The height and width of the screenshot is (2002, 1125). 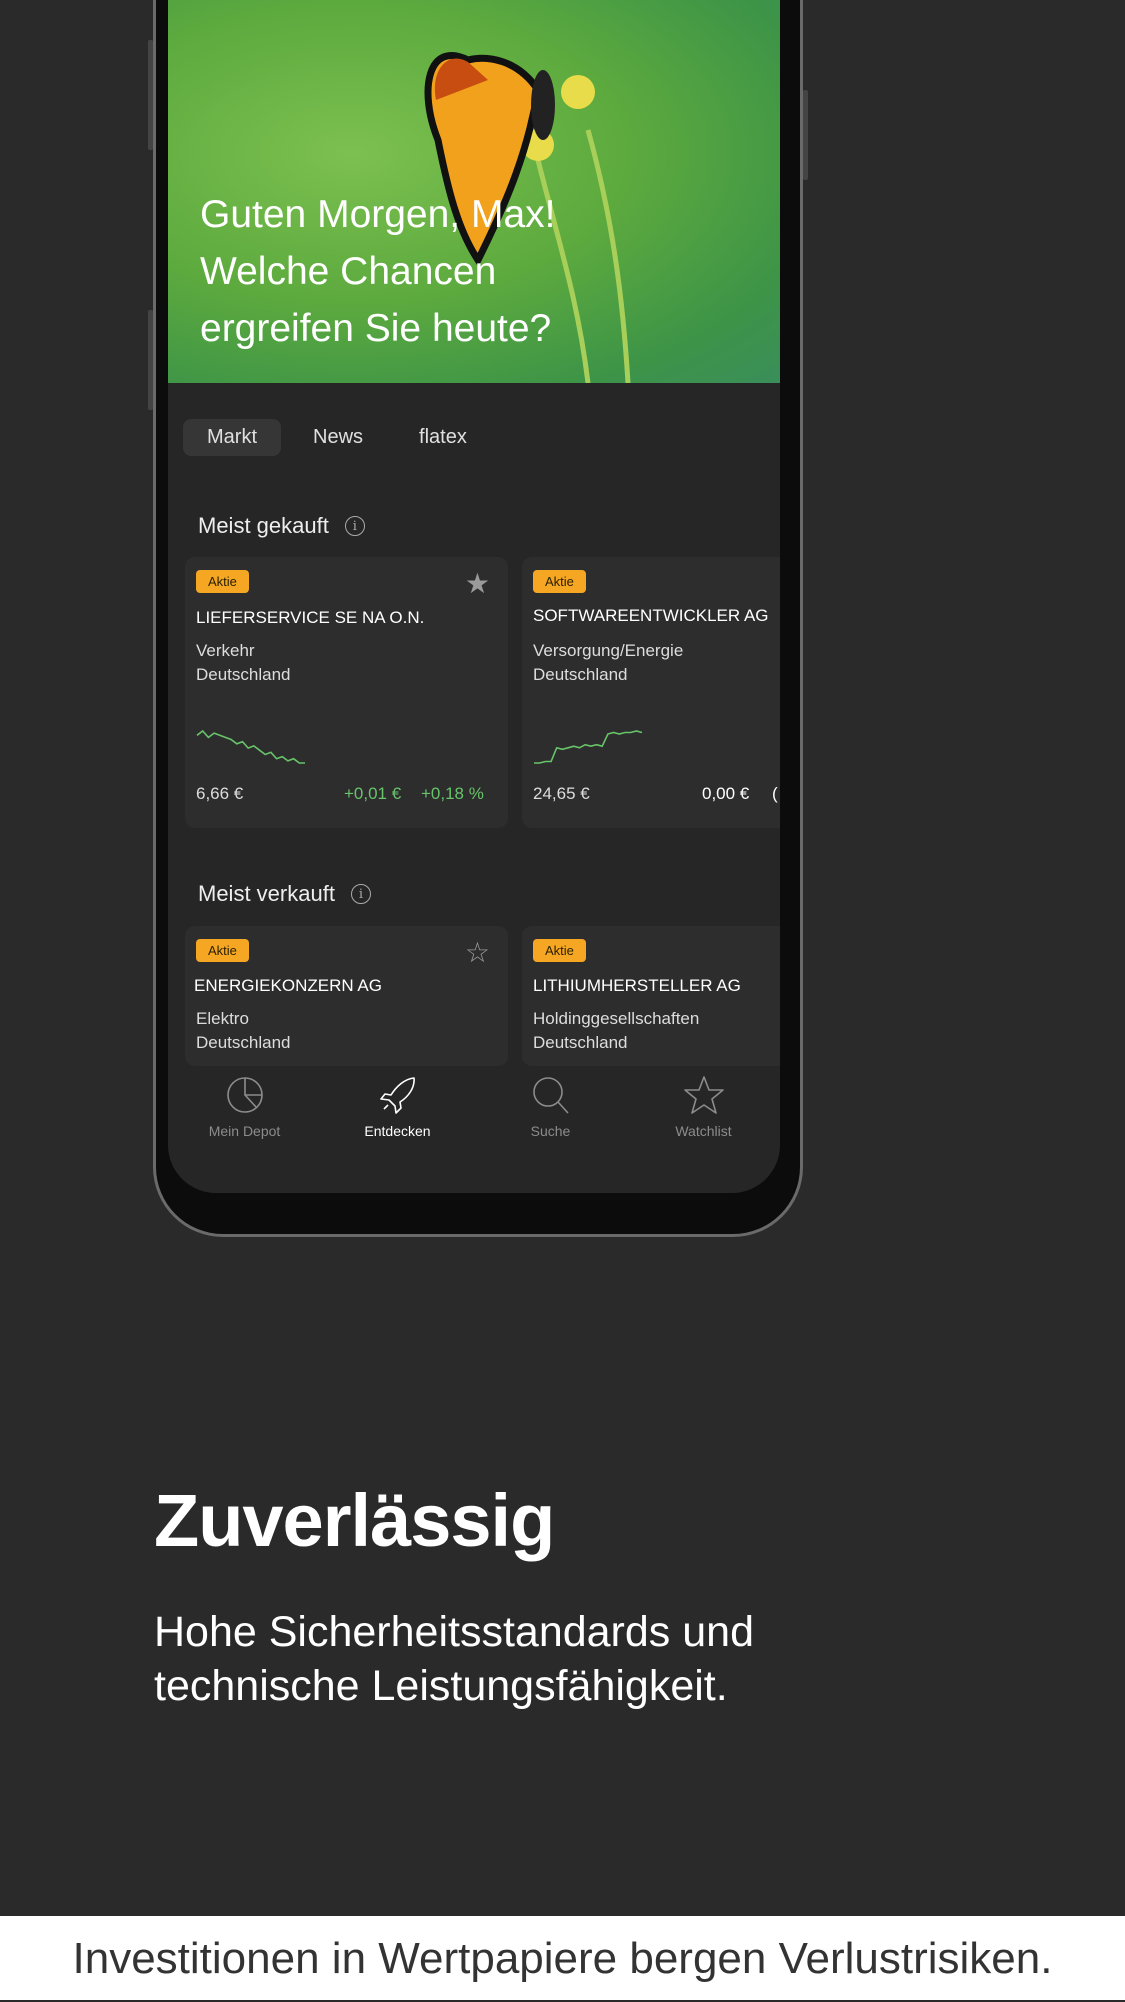 What do you see at coordinates (441, 1686) in the screenshot?
I see `subtitle-line: technische Leistungsfähigkeit.` at bounding box center [441, 1686].